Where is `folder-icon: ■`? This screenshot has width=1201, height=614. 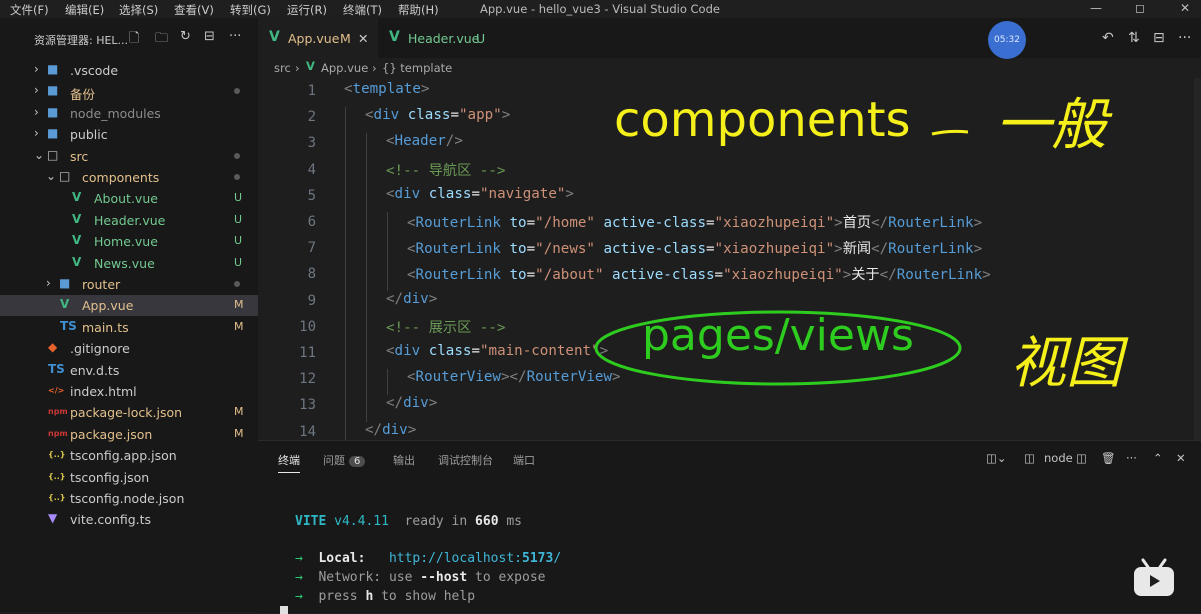 folder-icon: ■ is located at coordinates (53, 133).